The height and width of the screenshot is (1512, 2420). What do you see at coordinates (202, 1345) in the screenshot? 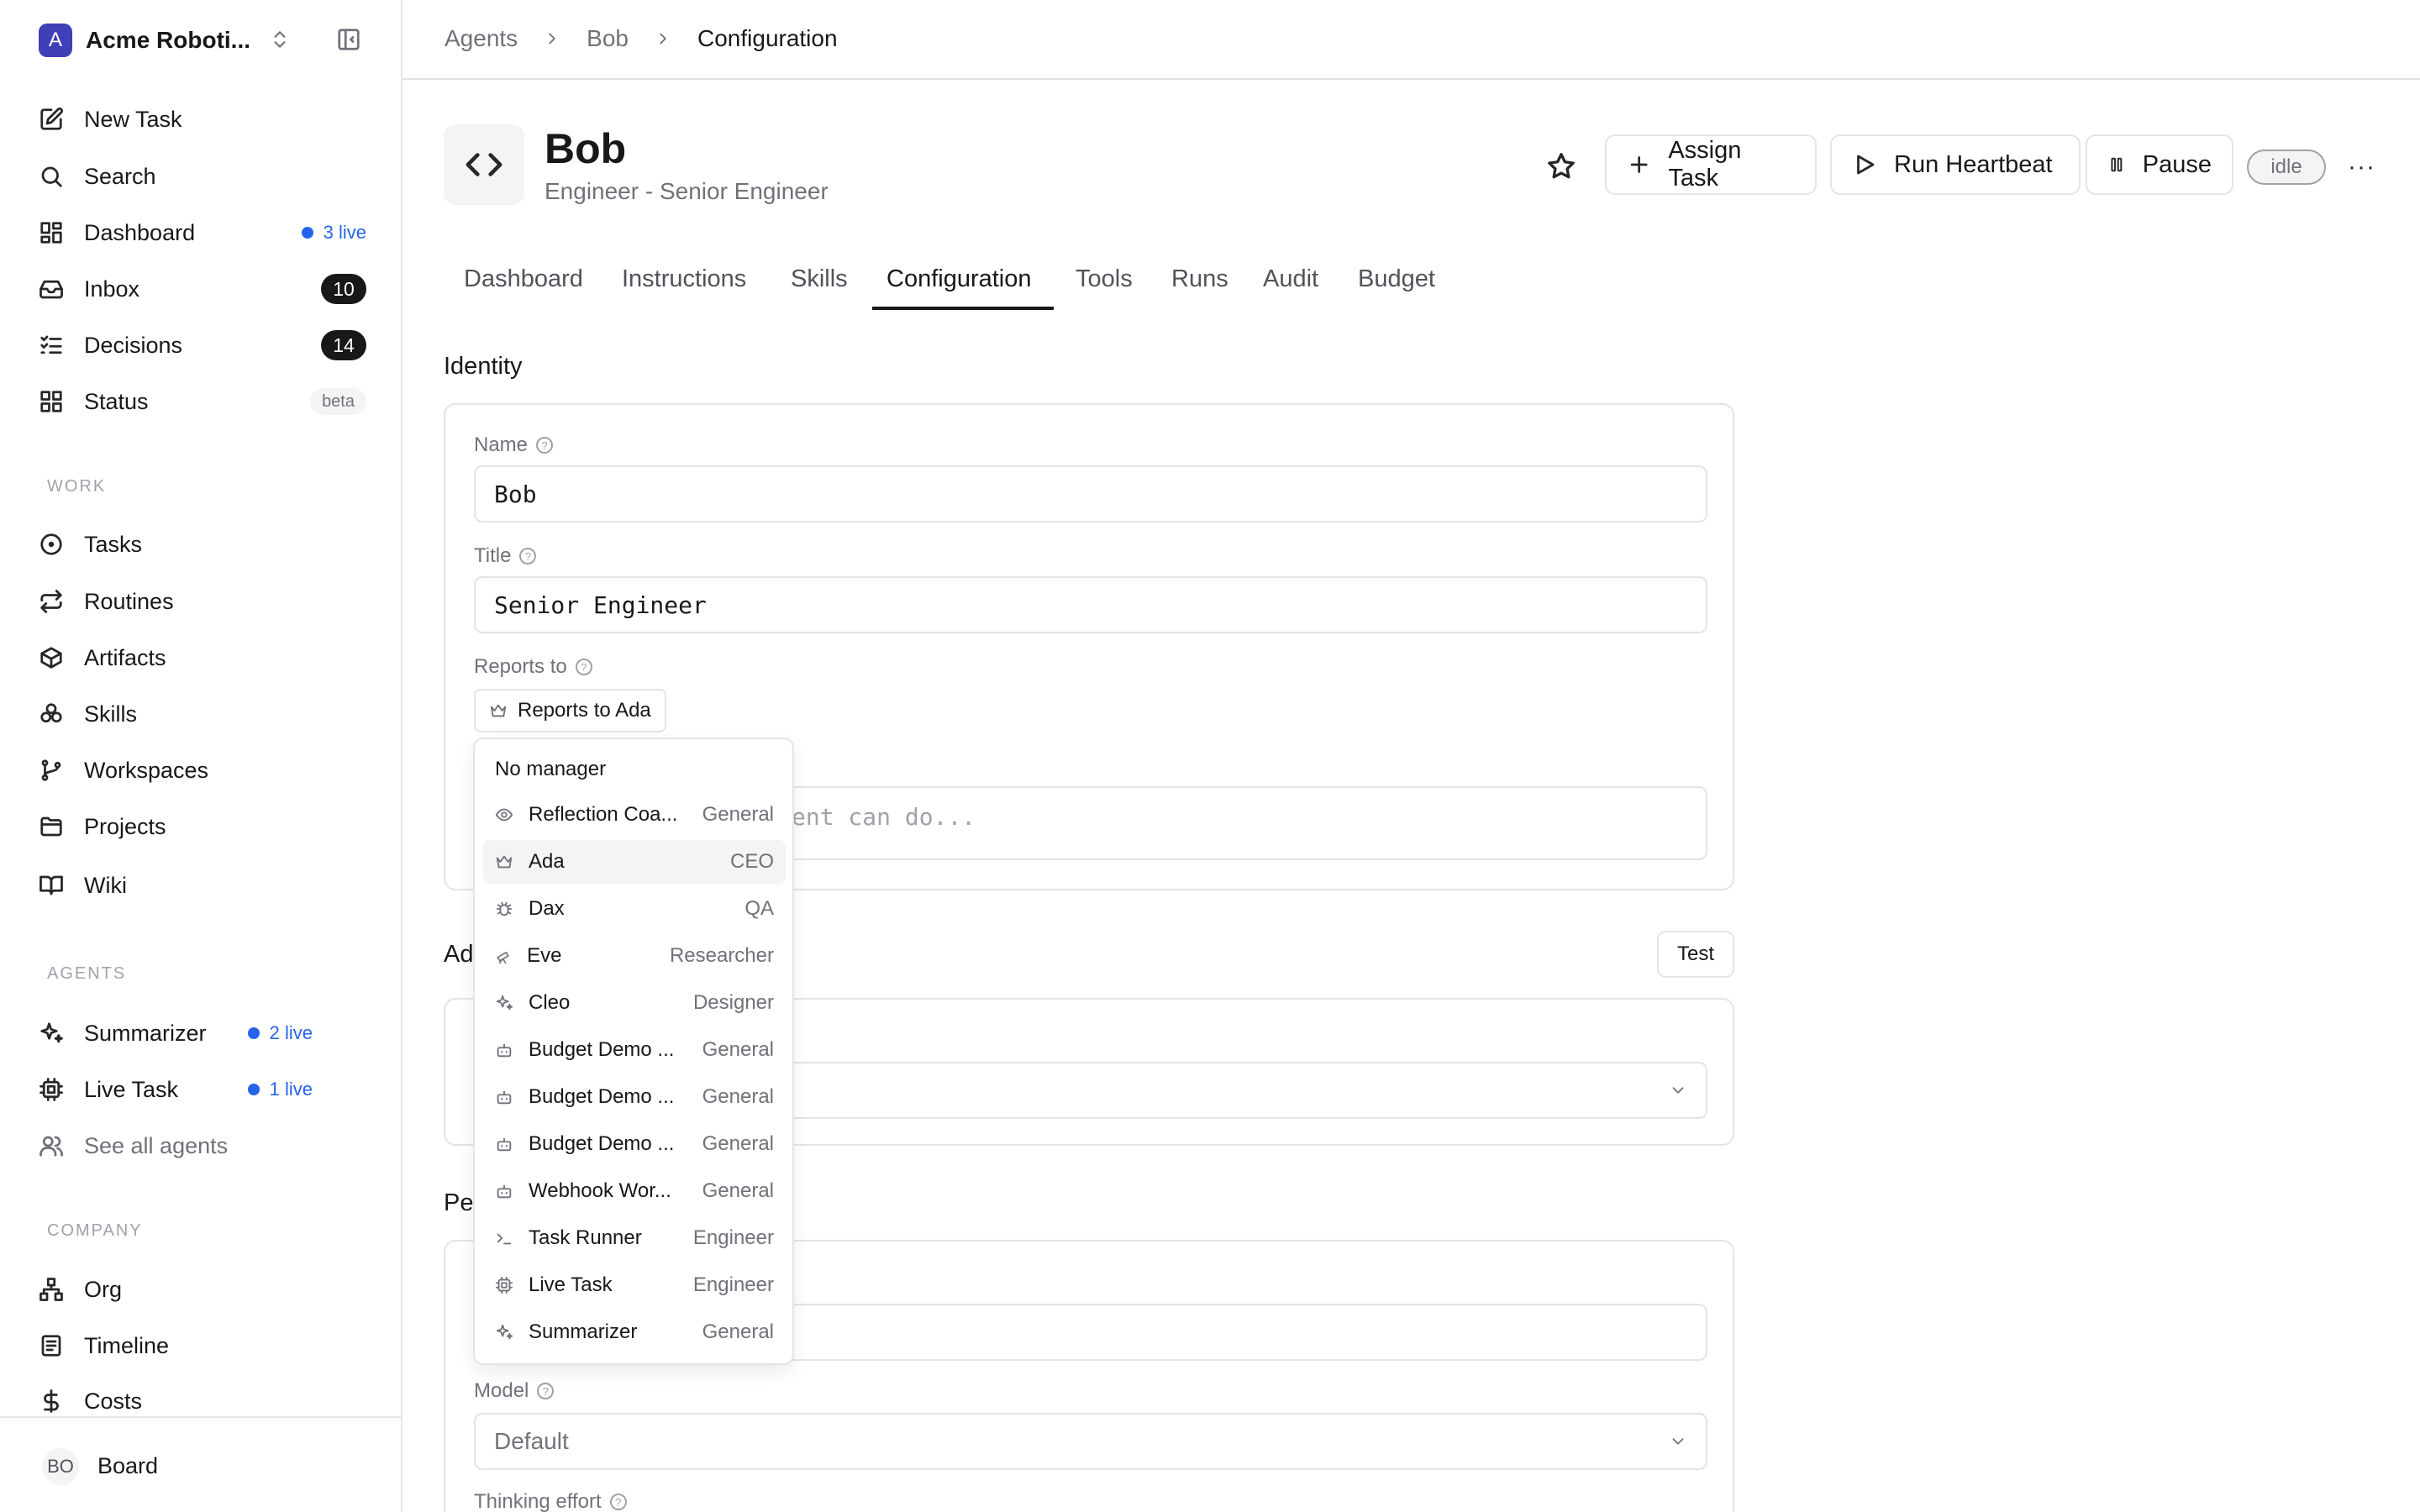
I see `nav-timeline: Timeline` at bounding box center [202, 1345].